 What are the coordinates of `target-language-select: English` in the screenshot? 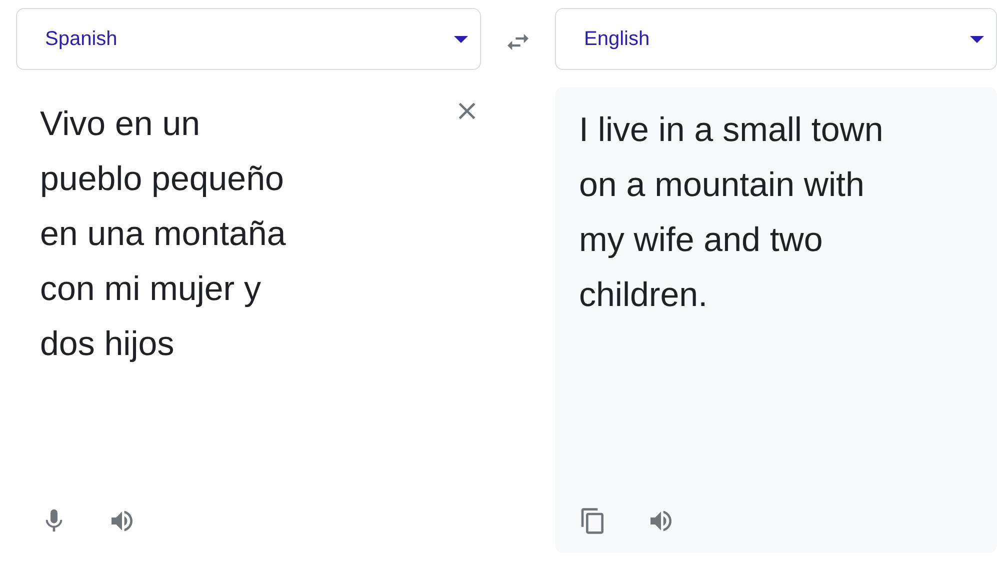 It's located at (776, 39).